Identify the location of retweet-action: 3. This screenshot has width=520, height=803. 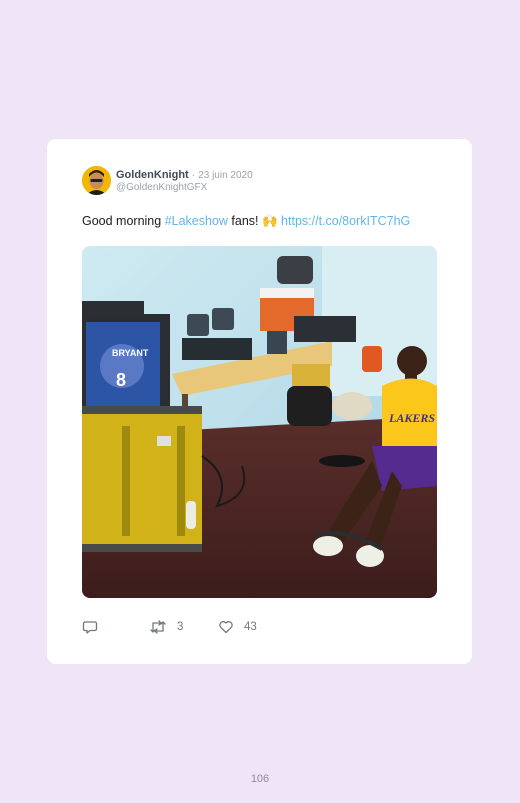
(166, 627).